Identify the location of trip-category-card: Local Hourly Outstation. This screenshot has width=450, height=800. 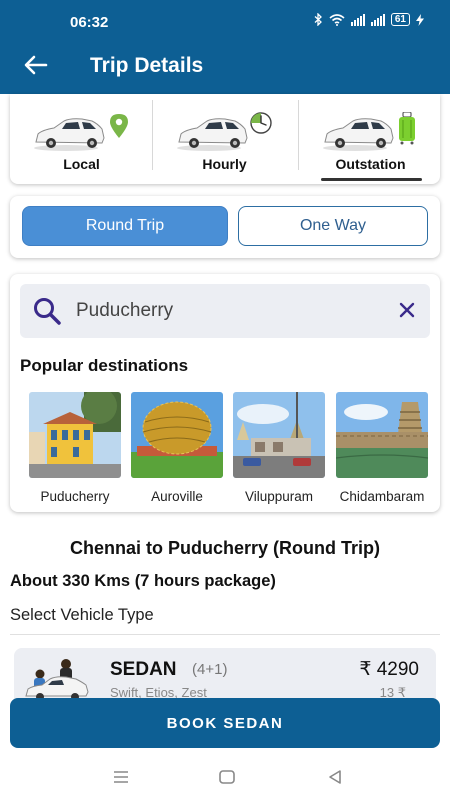
(225, 139).